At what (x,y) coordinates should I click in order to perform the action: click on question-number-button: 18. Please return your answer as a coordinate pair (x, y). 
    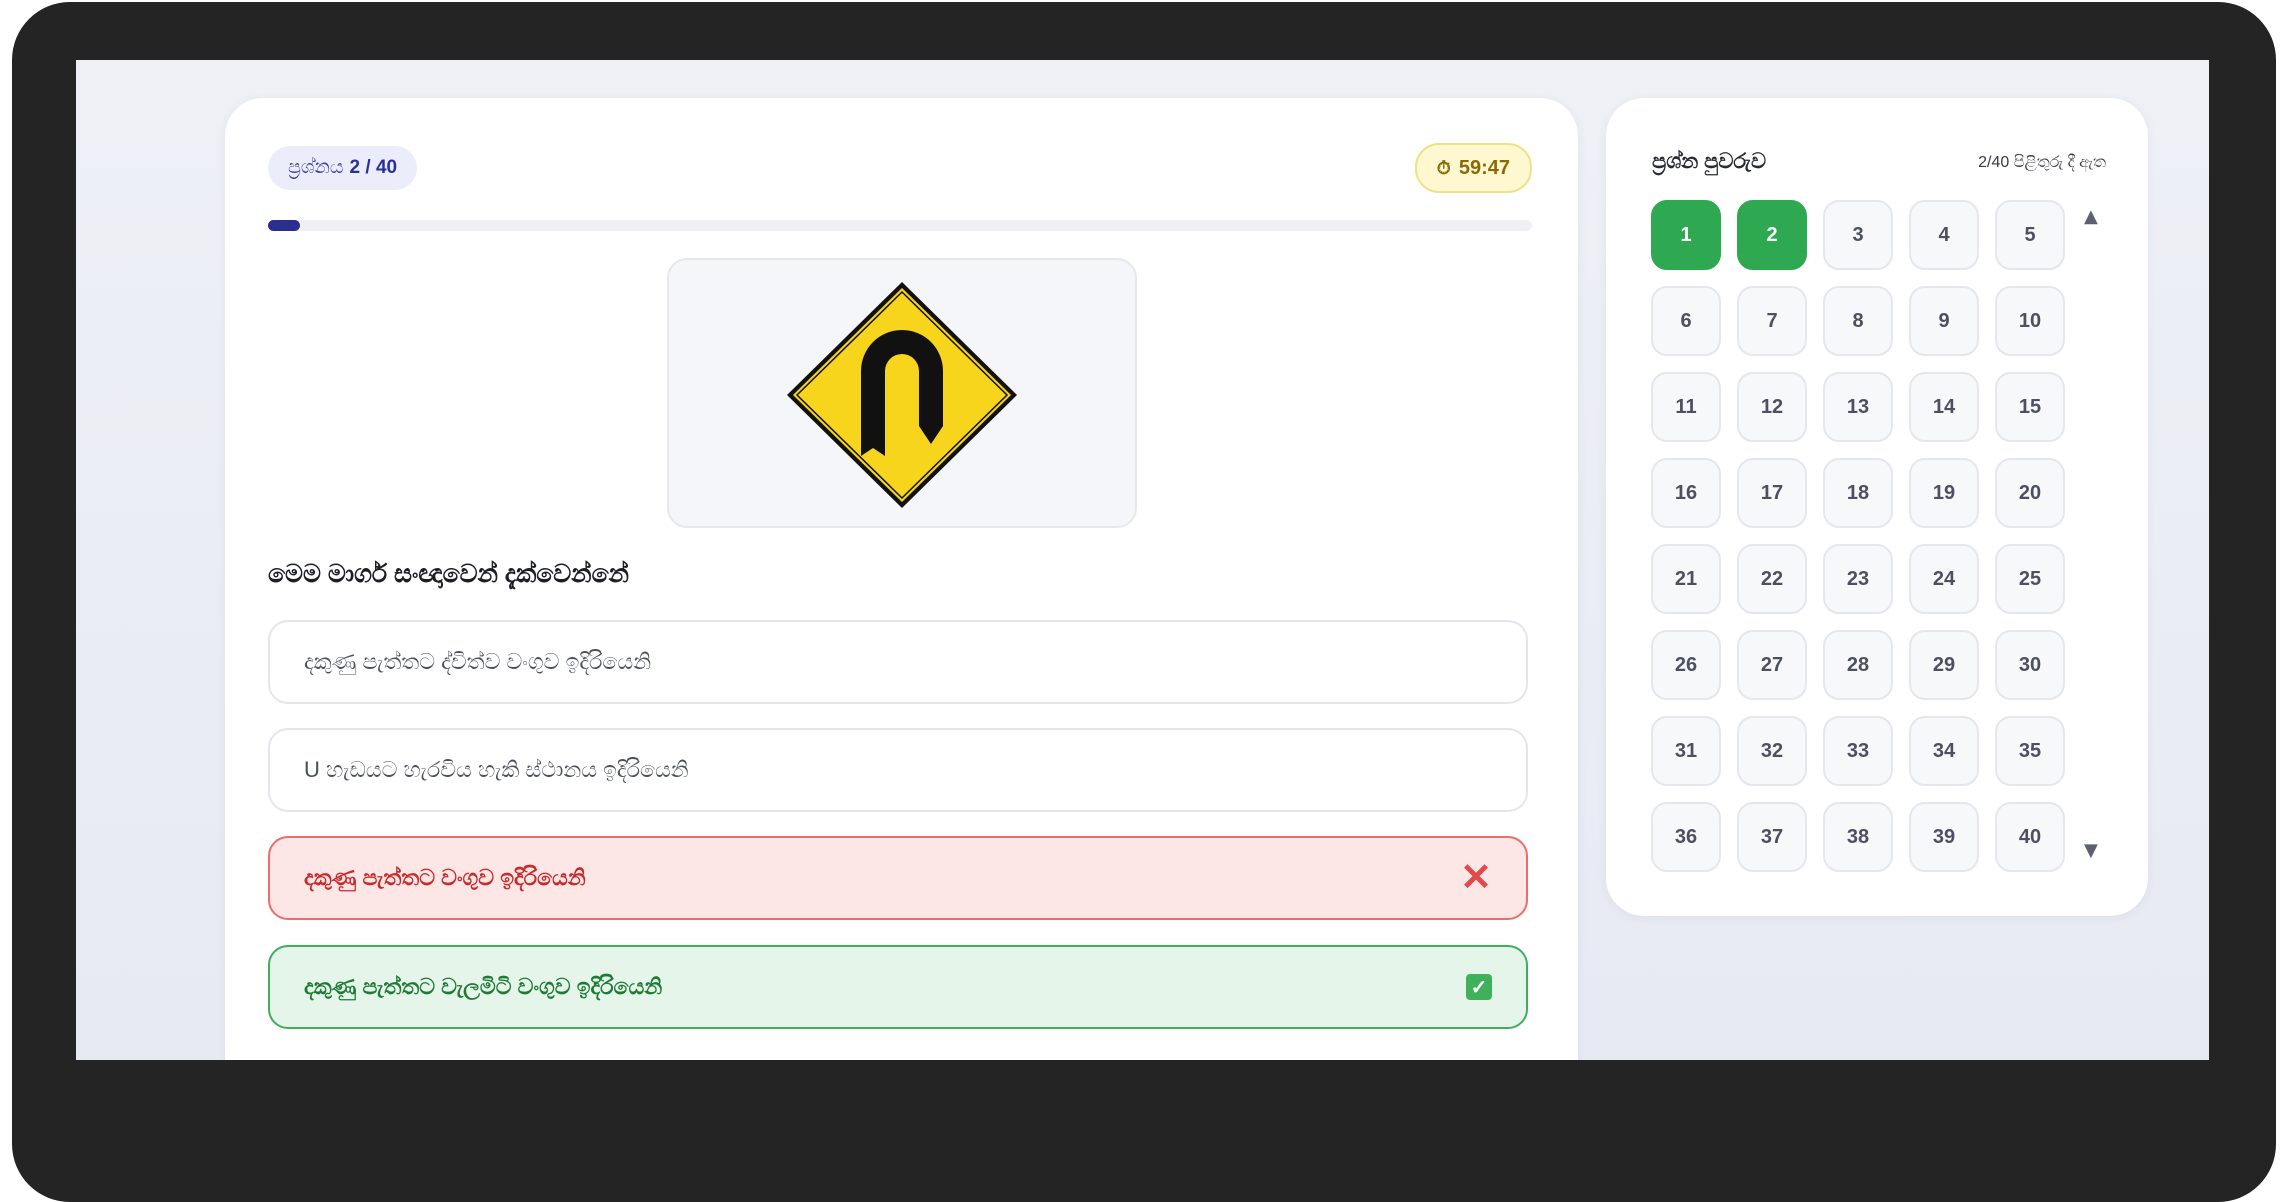
    Looking at the image, I should click on (1858, 493).